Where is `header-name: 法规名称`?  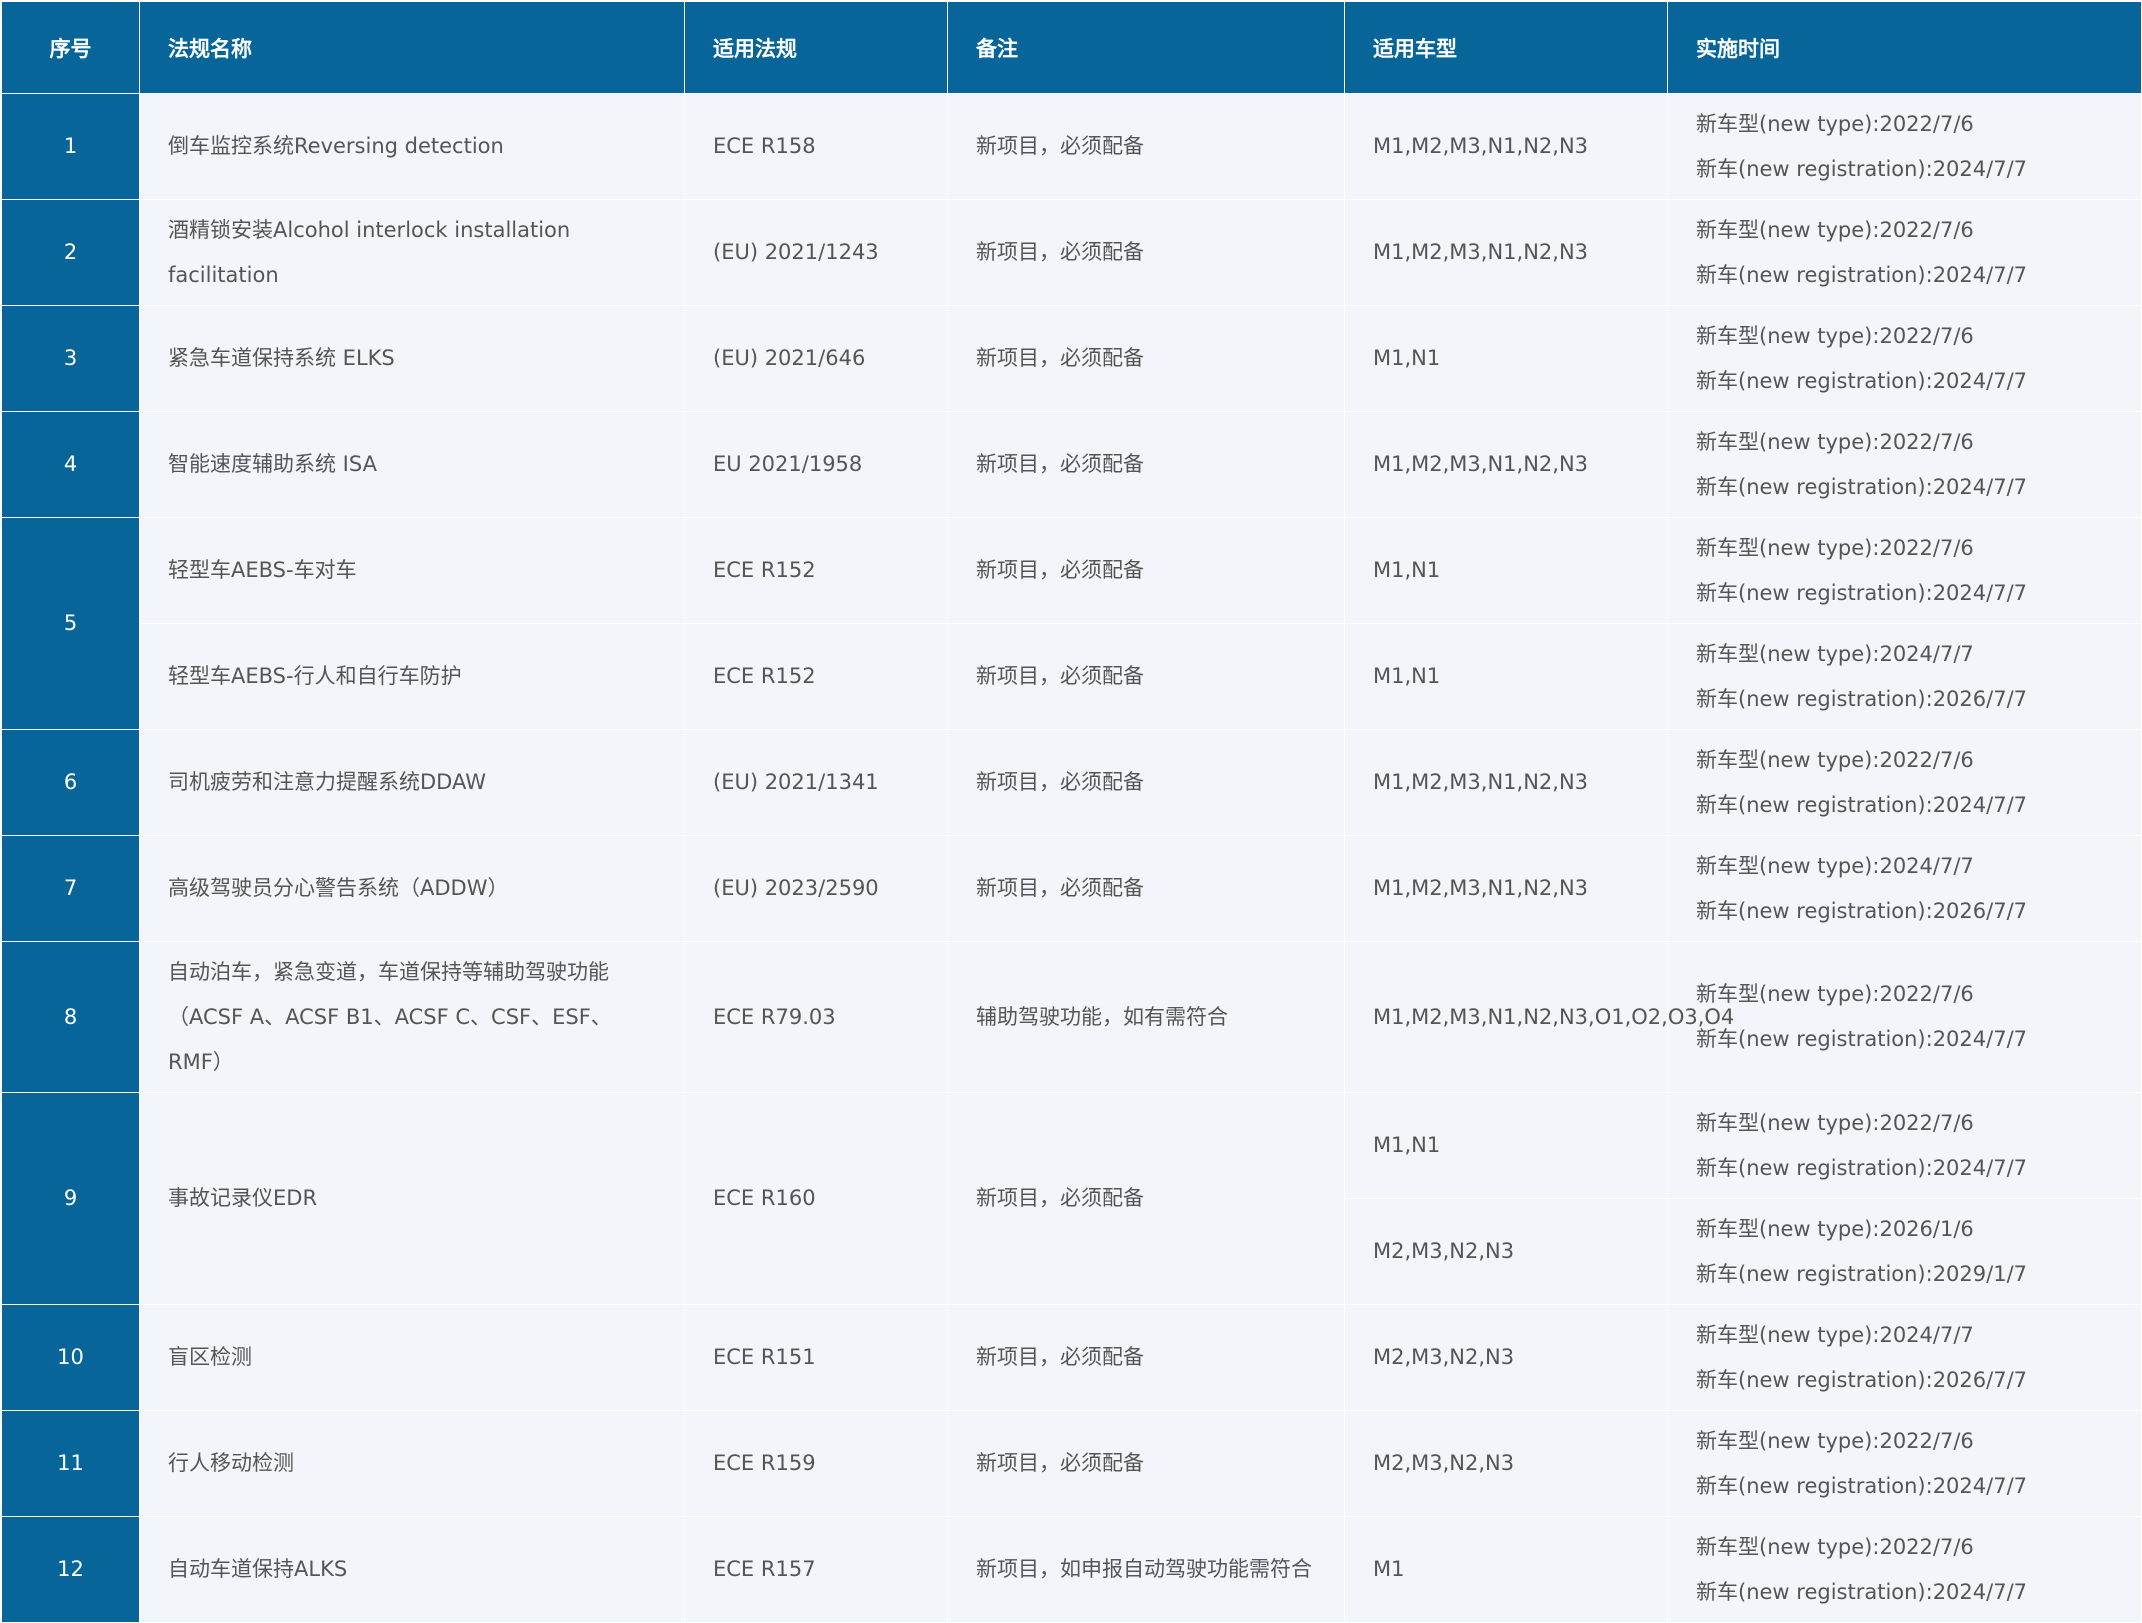
header-name: 法规名称 is located at coordinates (412, 47).